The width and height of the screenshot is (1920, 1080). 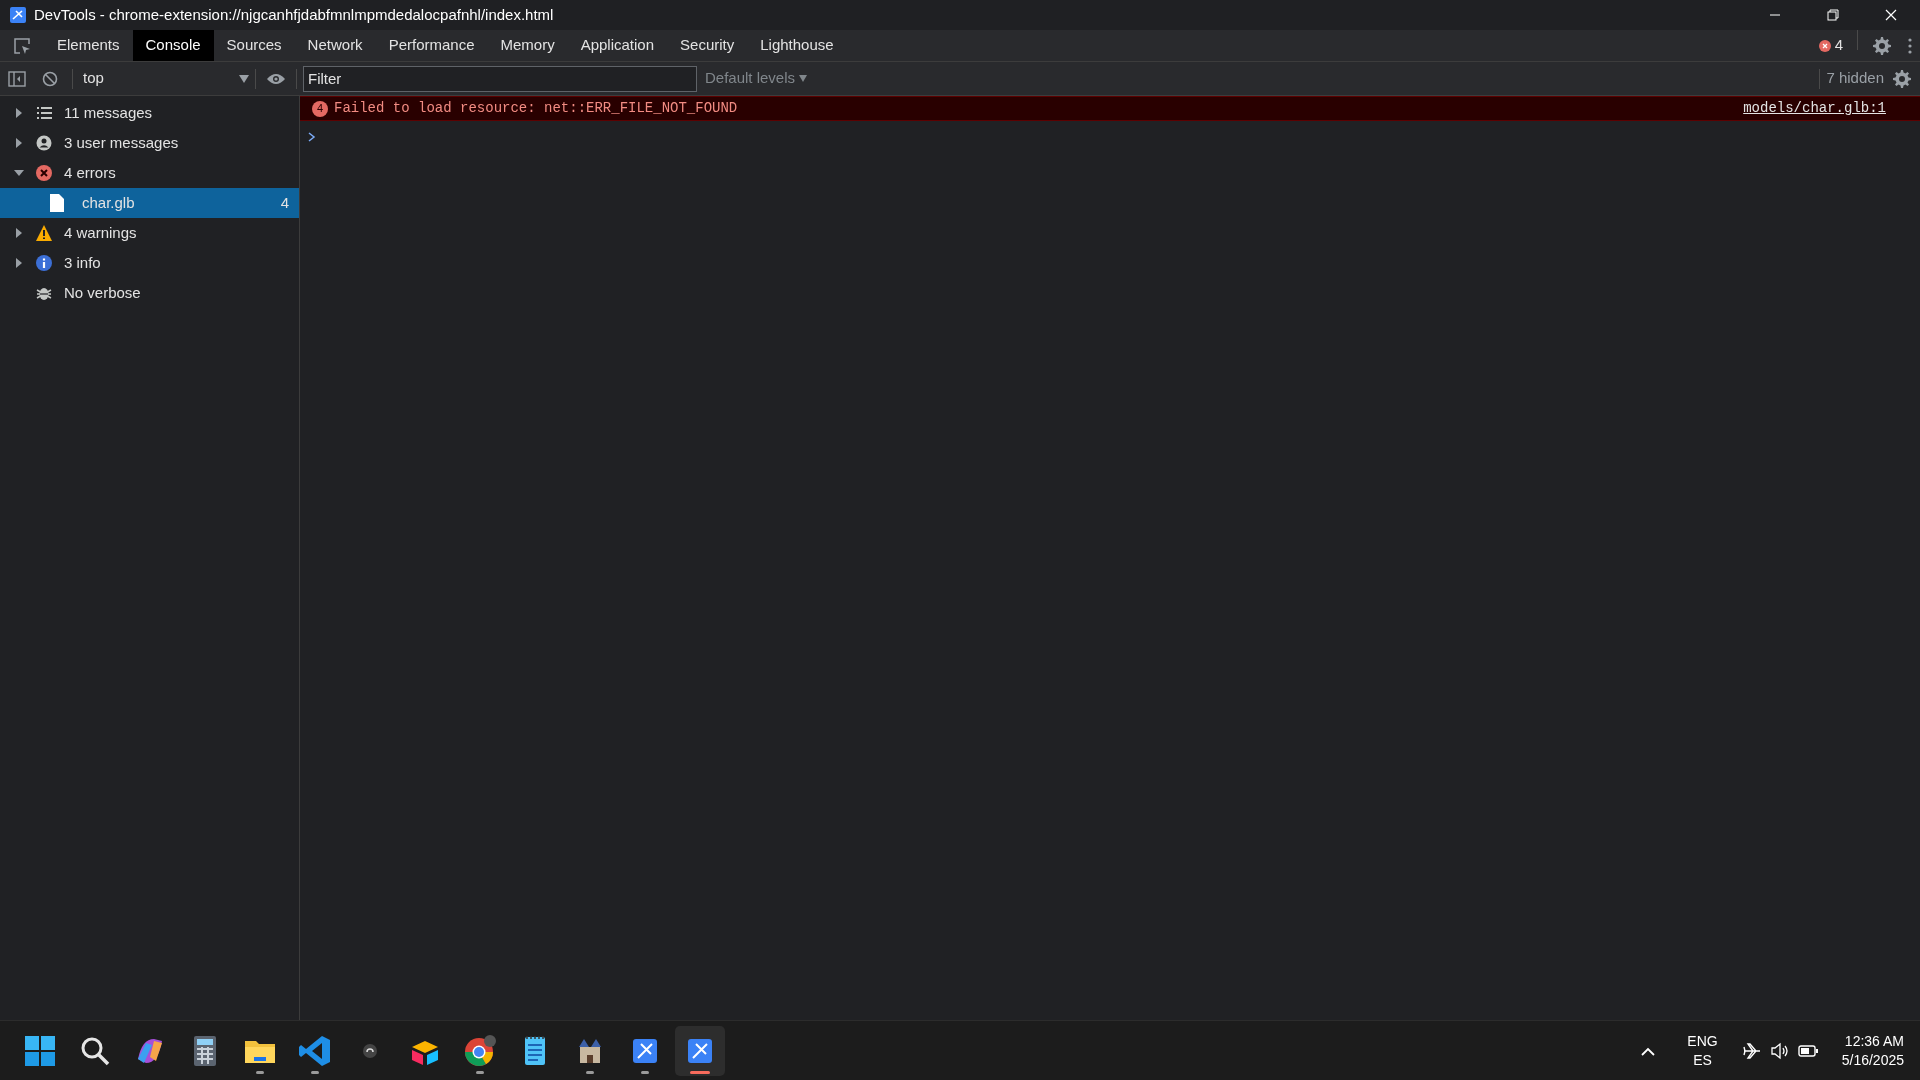 What do you see at coordinates (1910, 45) in the screenshot?
I see `more-icon` at bounding box center [1910, 45].